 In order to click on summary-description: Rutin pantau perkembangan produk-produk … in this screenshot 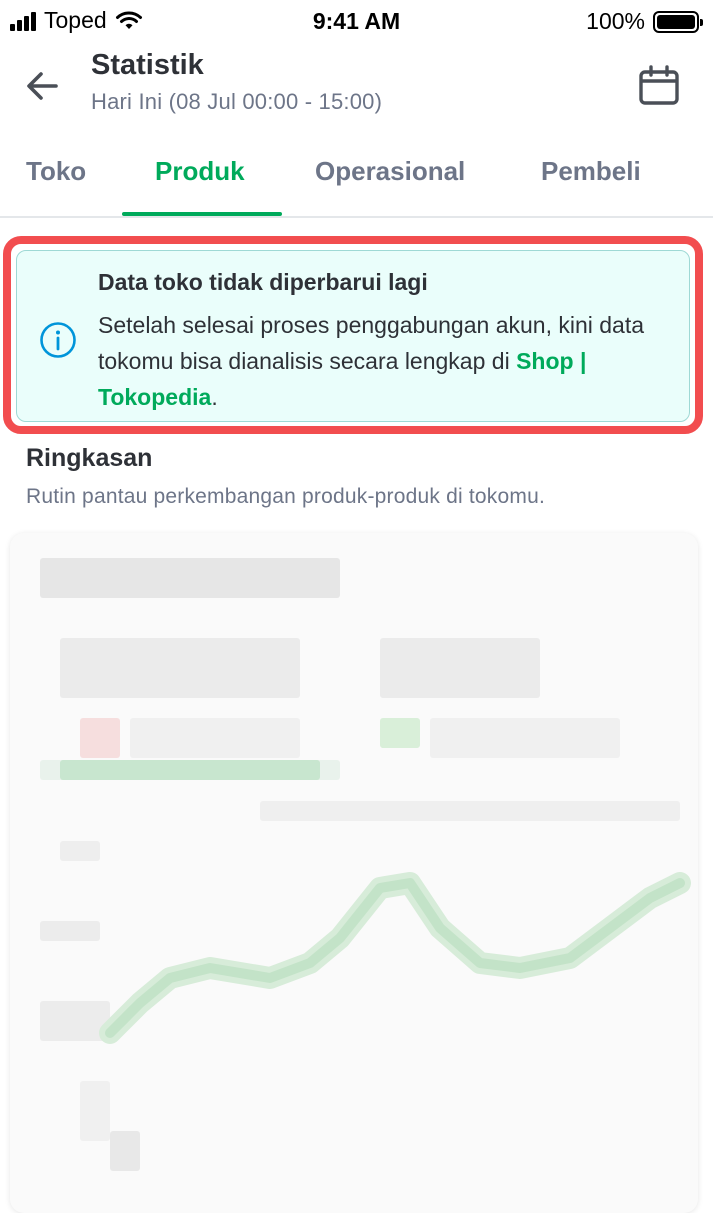, I will do `click(285, 496)`.